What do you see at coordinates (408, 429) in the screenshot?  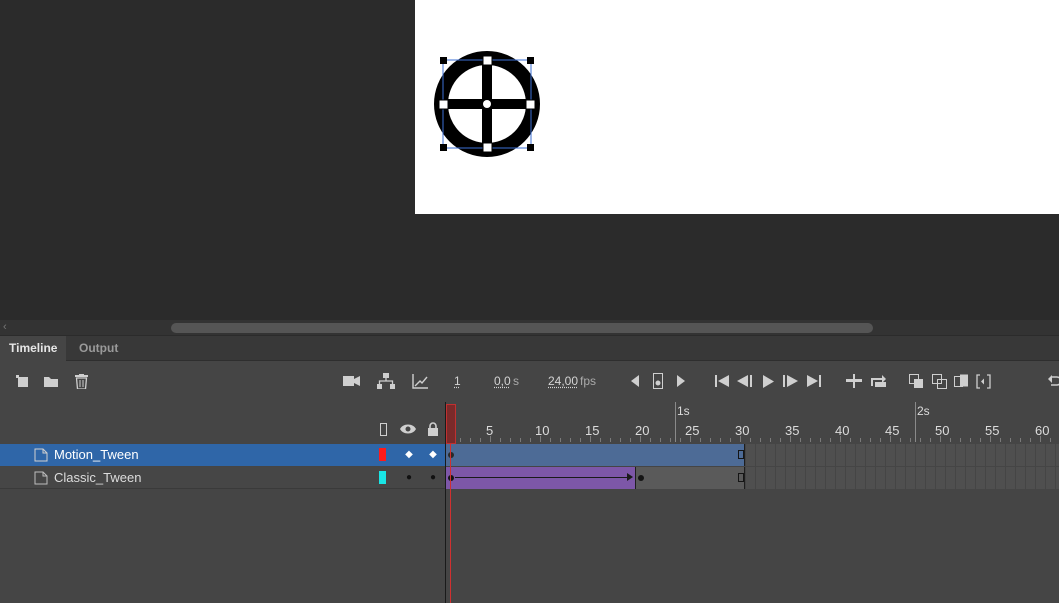 I see `eye-icon` at bounding box center [408, 429].